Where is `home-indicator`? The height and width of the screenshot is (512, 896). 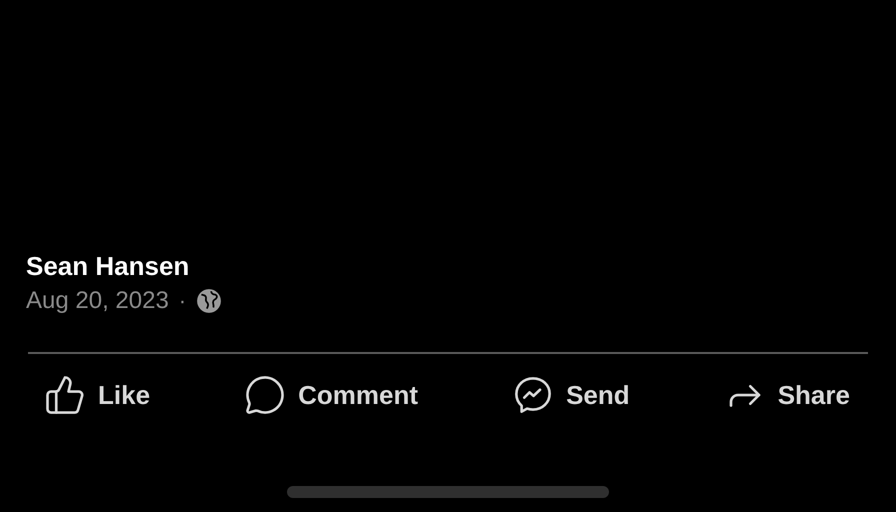
home-indicator is located at coordinates (448, 492).